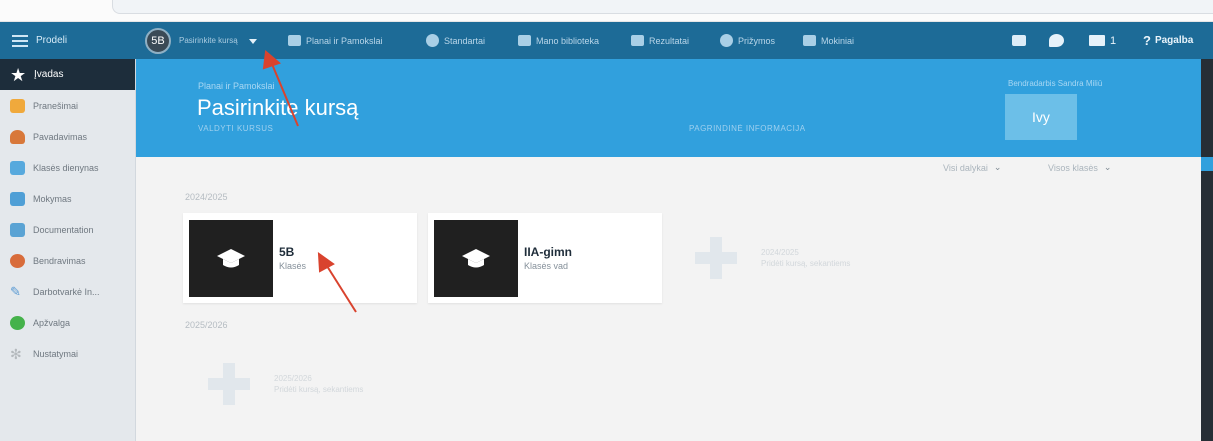  Describe the element at coordinates (278, 107) in the screenshot. I see `page-title: Pasirinkite kursą` at that location.